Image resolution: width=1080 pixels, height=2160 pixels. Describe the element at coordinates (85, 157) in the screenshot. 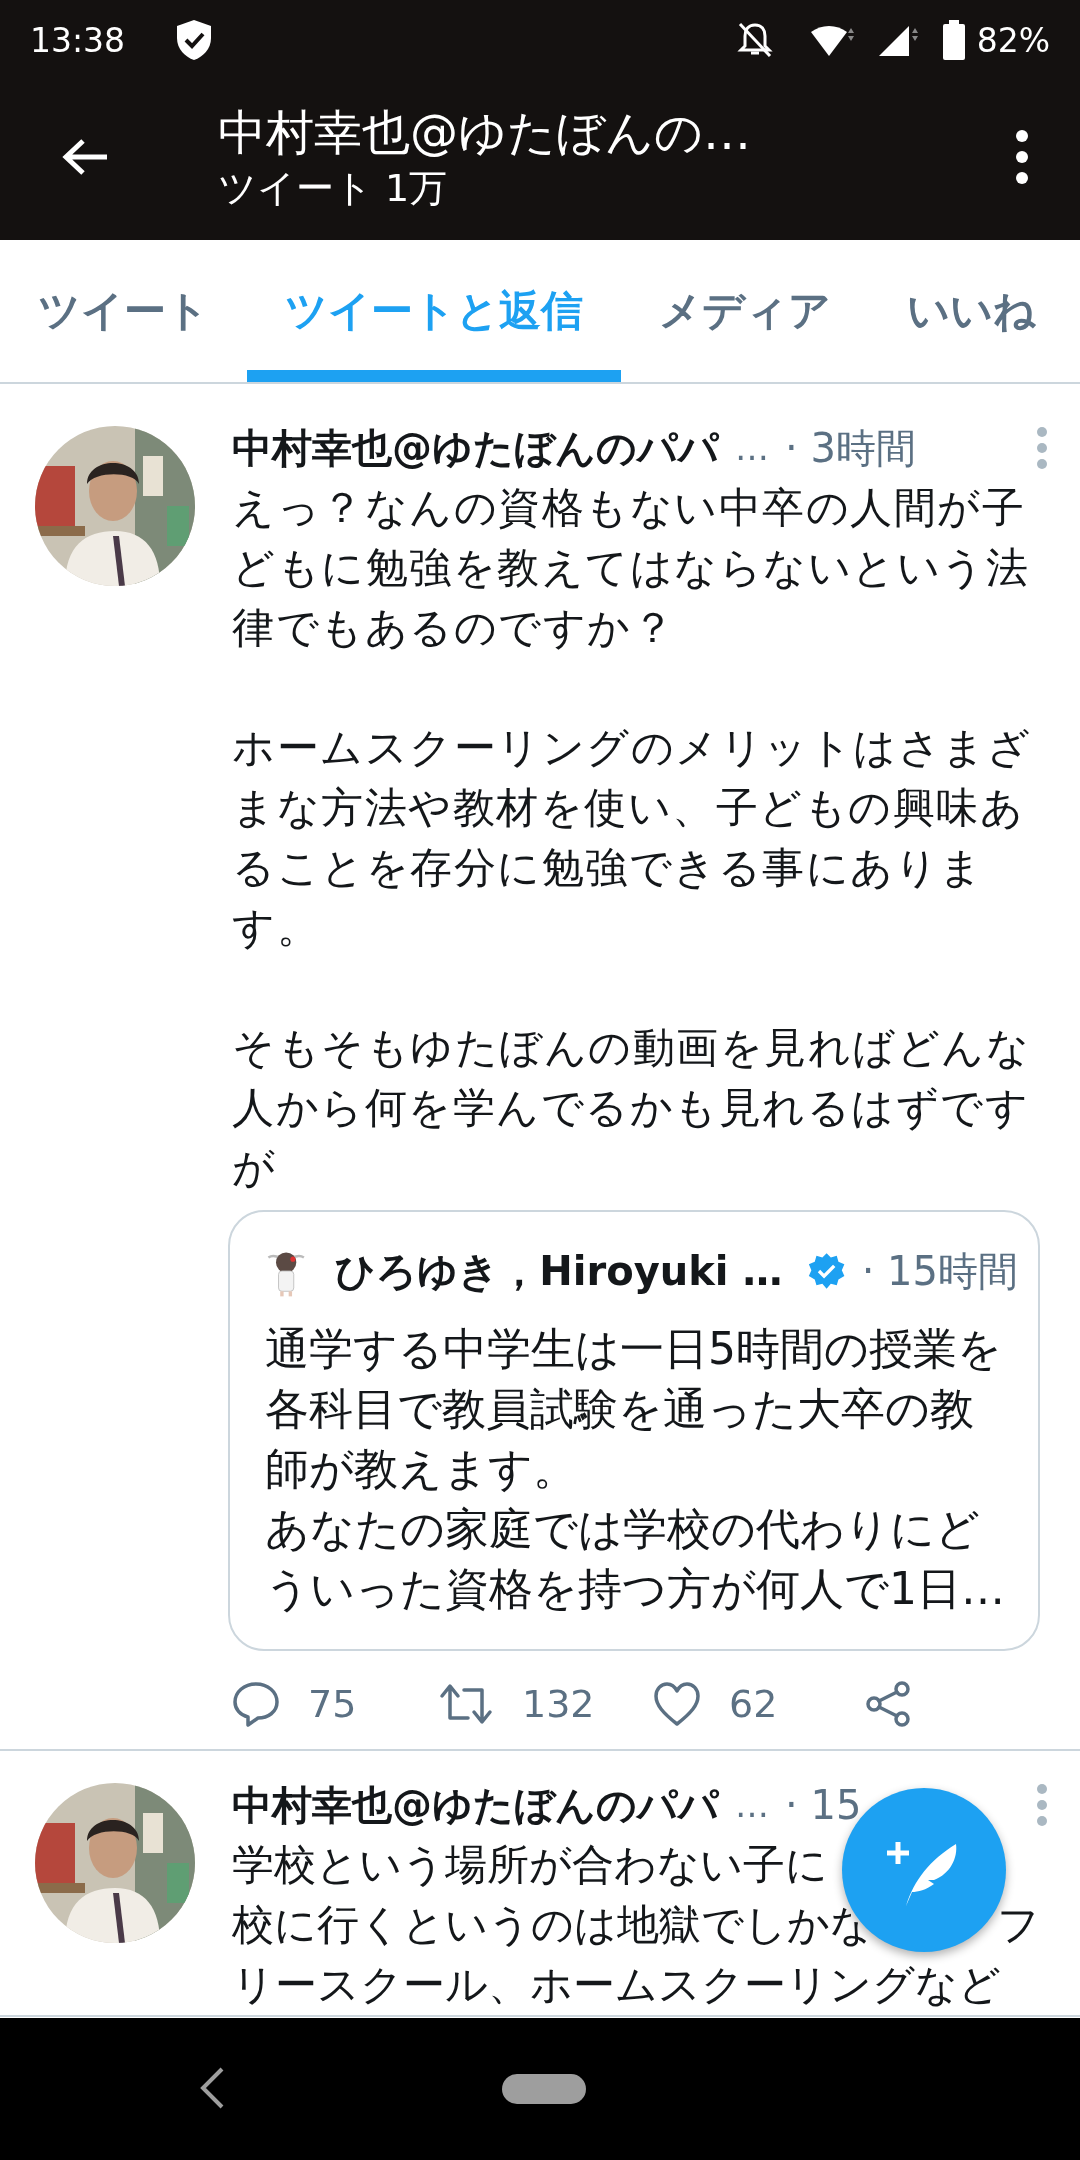

I see `back-arrow-icon` at that location.